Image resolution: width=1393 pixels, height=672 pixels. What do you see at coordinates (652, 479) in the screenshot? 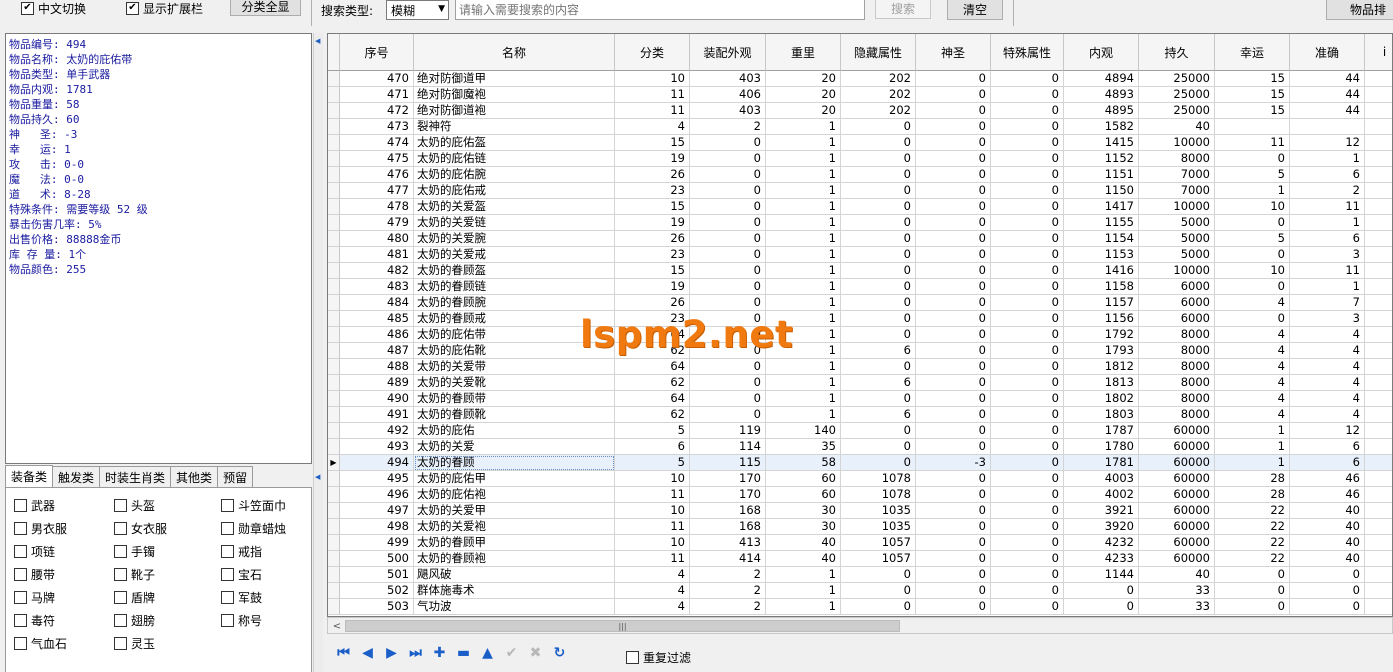
I see `table-cell: 10` at bounding box center [652, 479].